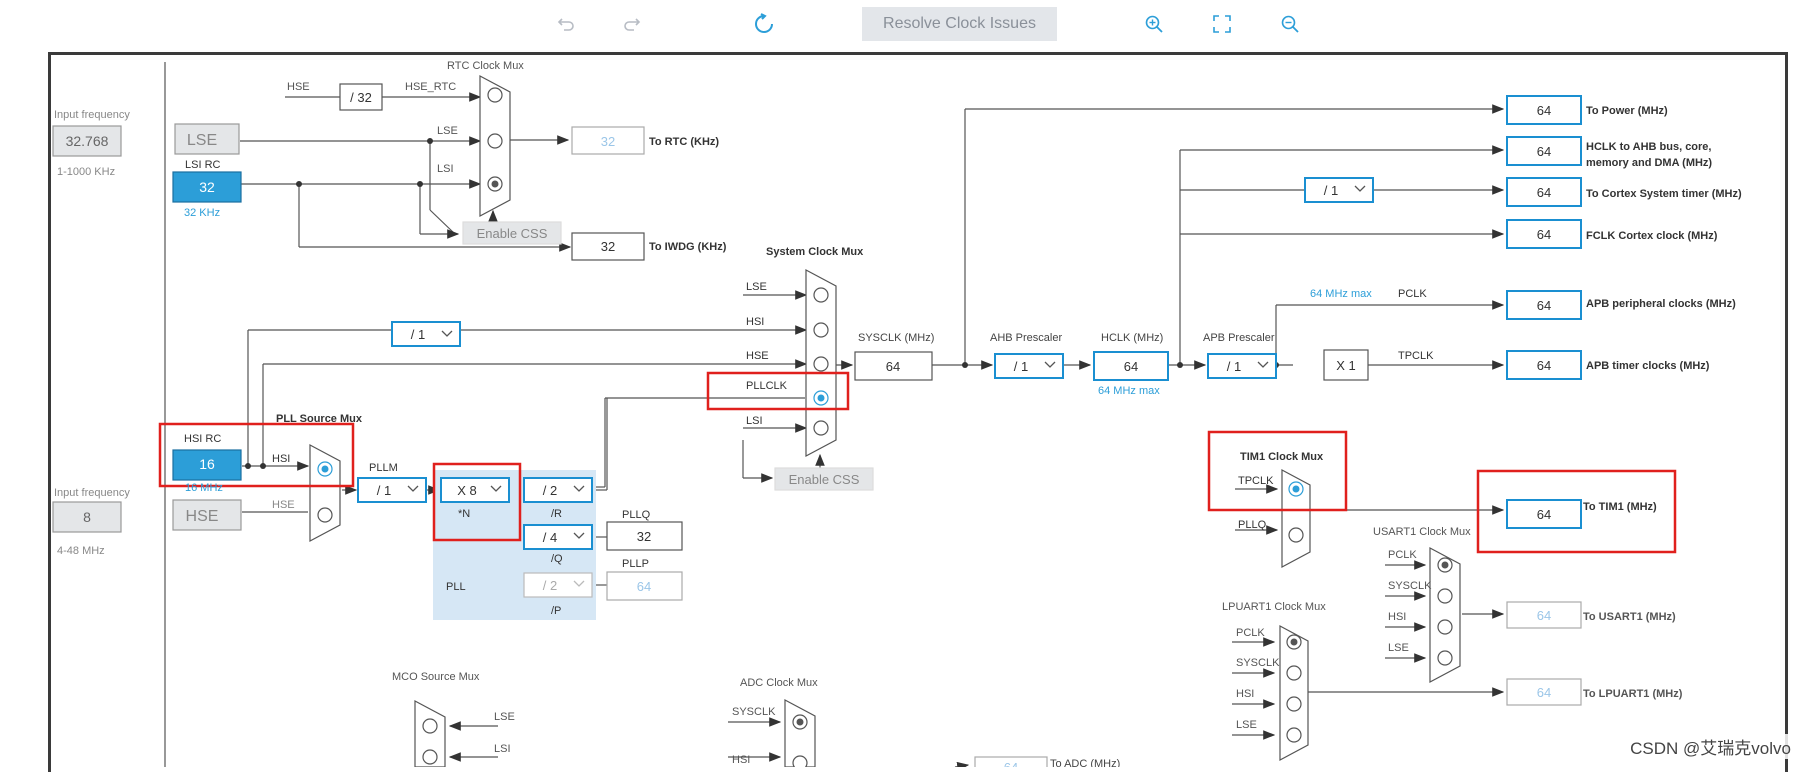 This screenshot has width=1799, height=772. Describe the element at coordinates (1422, 532) in the screenshot. I see `usart1-mux-label: USART1 Clock Mux` at that location.